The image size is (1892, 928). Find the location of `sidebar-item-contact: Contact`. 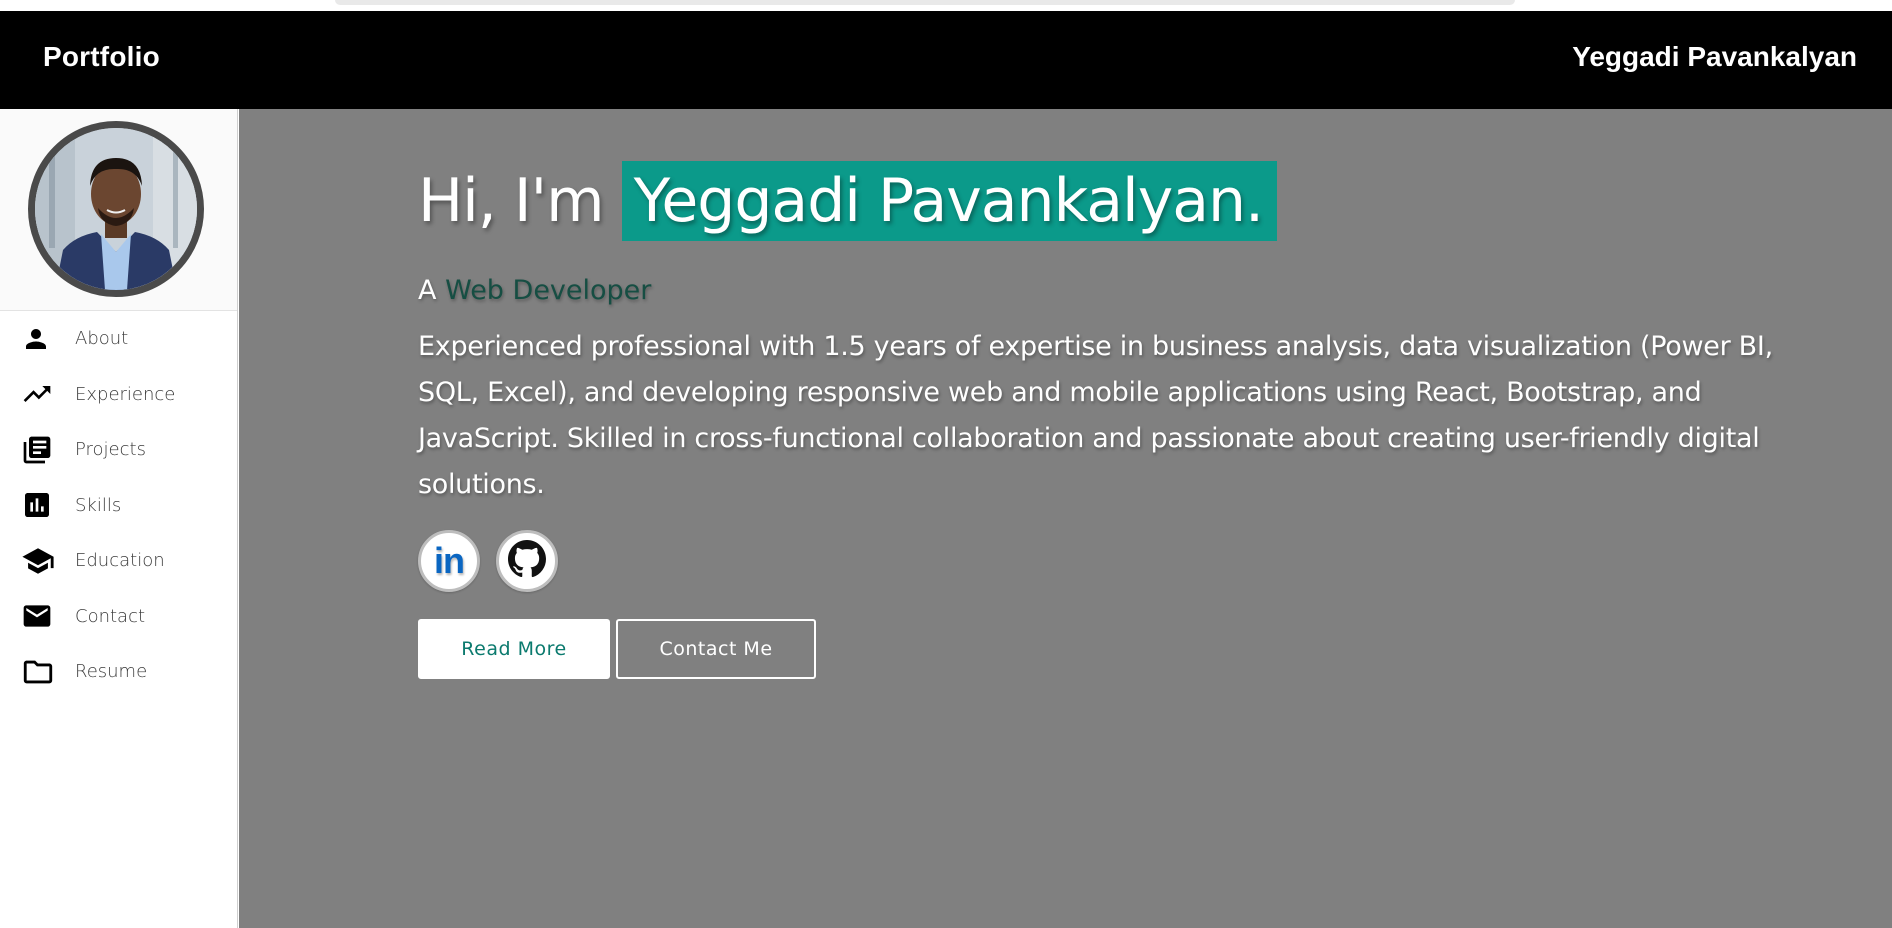

sidebar-item-contact: Contact is located at coordinates (118, 617).